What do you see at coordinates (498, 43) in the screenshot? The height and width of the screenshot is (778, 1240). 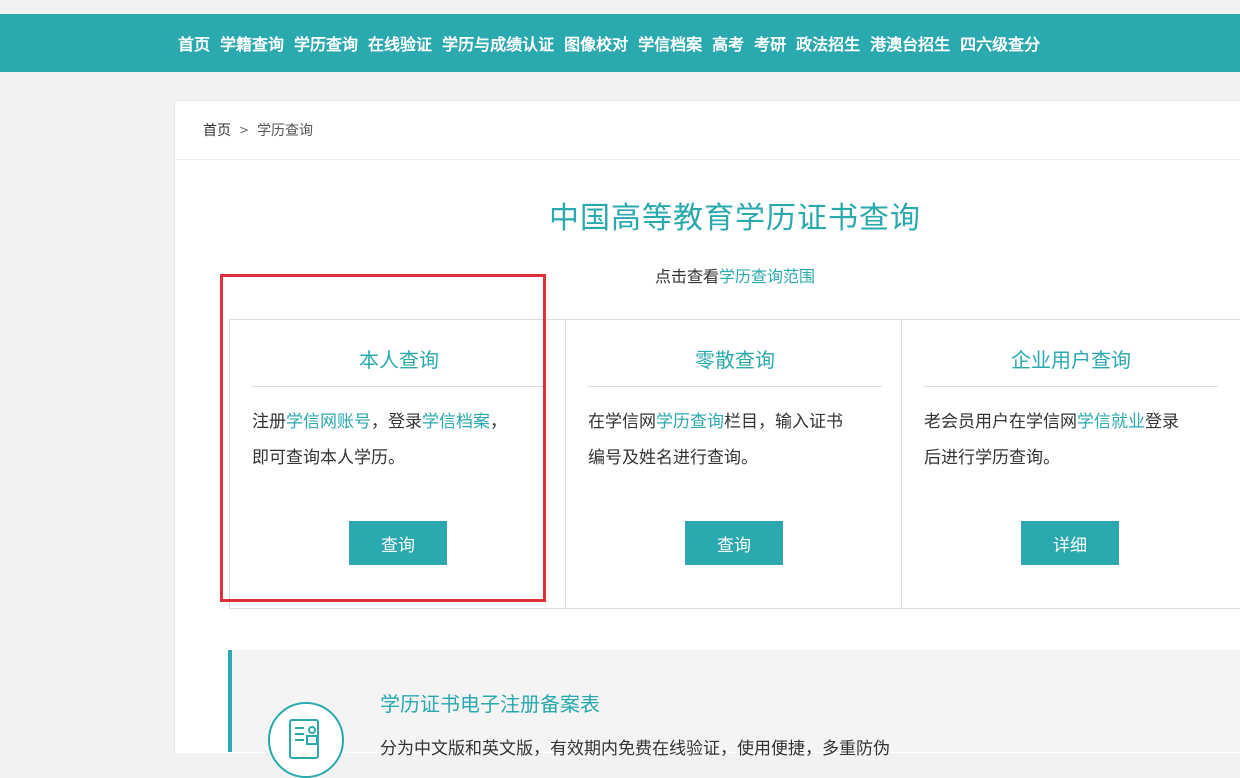 I see `nav-item: 学历与成绩认证` at bounding box center [498, 43].